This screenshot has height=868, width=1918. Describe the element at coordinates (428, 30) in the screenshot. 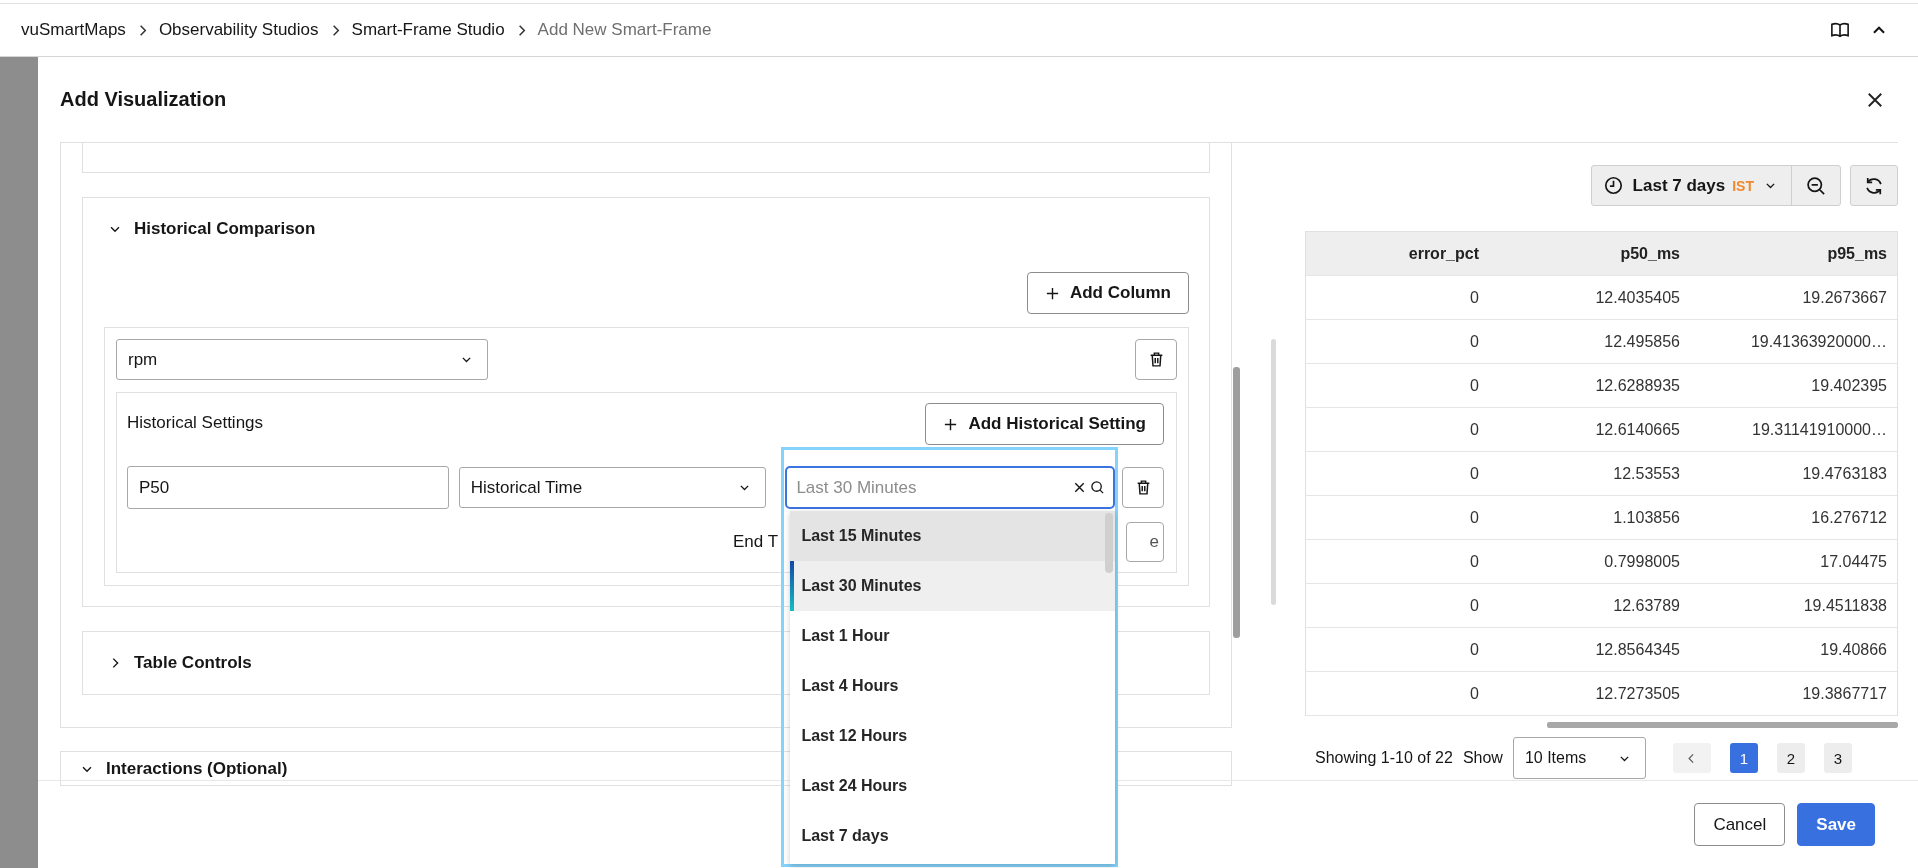

I see `breadcrumb-link: Smart-Frame Studio` at that location.